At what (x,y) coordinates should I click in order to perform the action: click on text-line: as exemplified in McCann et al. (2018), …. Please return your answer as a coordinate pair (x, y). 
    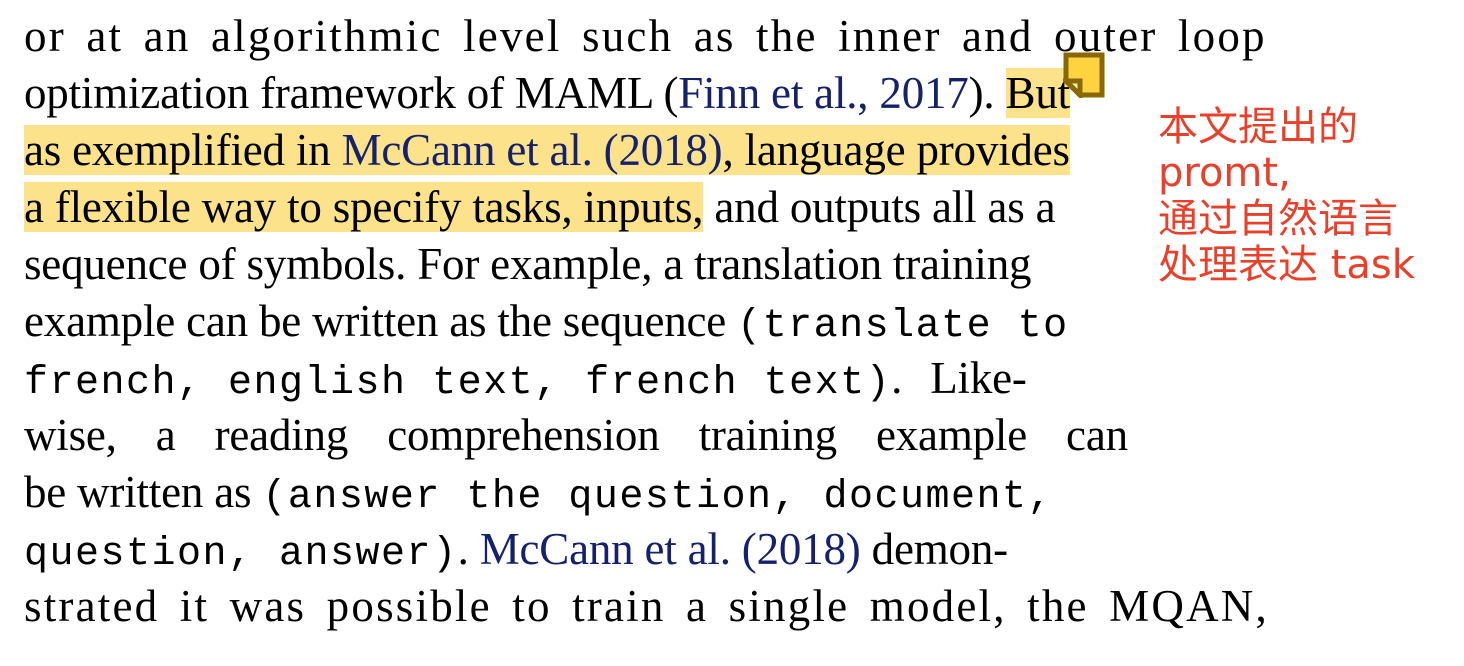
    Looking at the image, I should click on (578, 150).